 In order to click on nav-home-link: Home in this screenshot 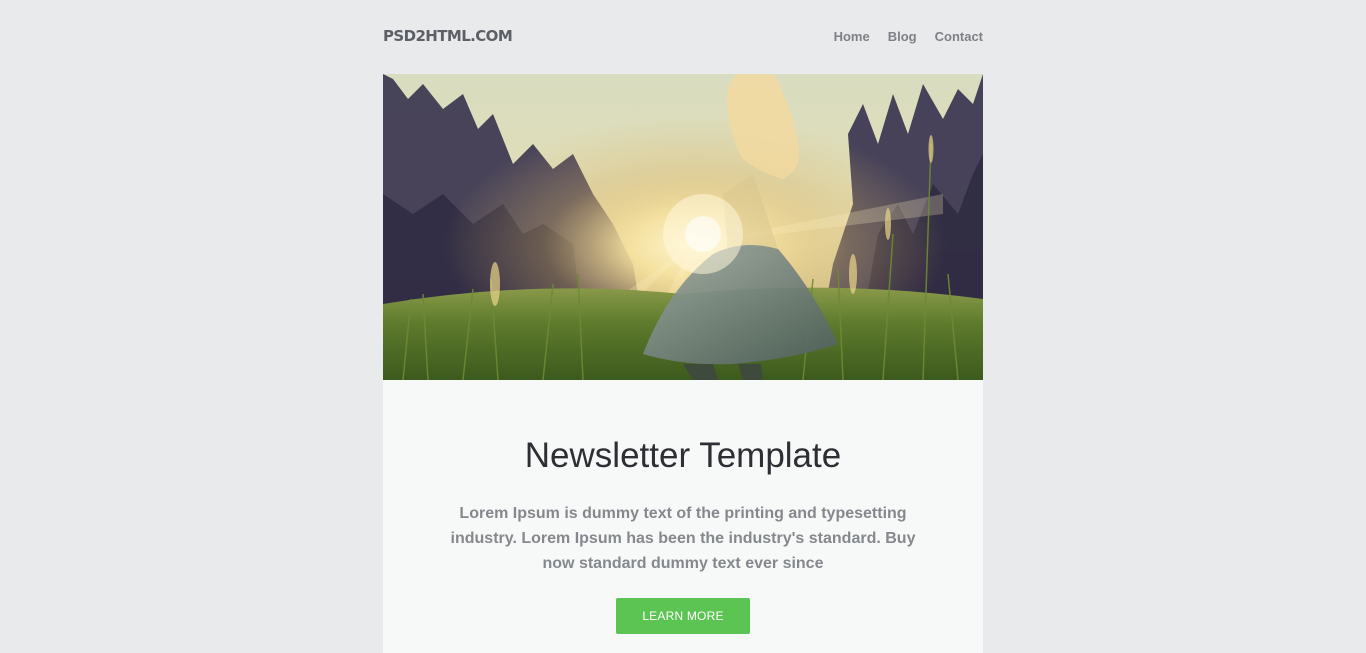, I will do `click(852, 36)`.